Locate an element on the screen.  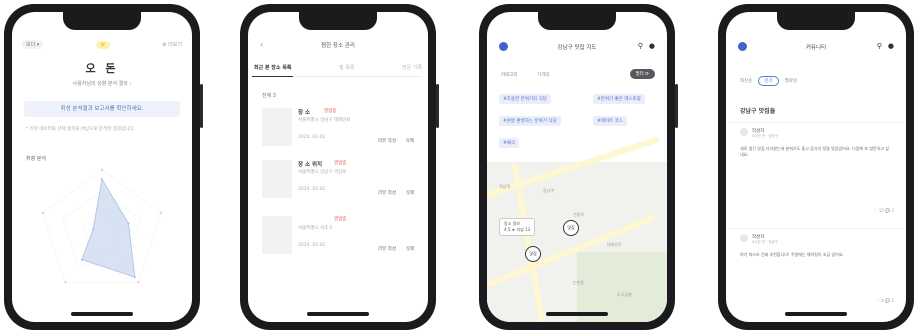
post-body: 여기 파스타 진짜 추천합니다! 주말에는 웨이팅이 조금 있어요. is located at coordinates (792, 254).